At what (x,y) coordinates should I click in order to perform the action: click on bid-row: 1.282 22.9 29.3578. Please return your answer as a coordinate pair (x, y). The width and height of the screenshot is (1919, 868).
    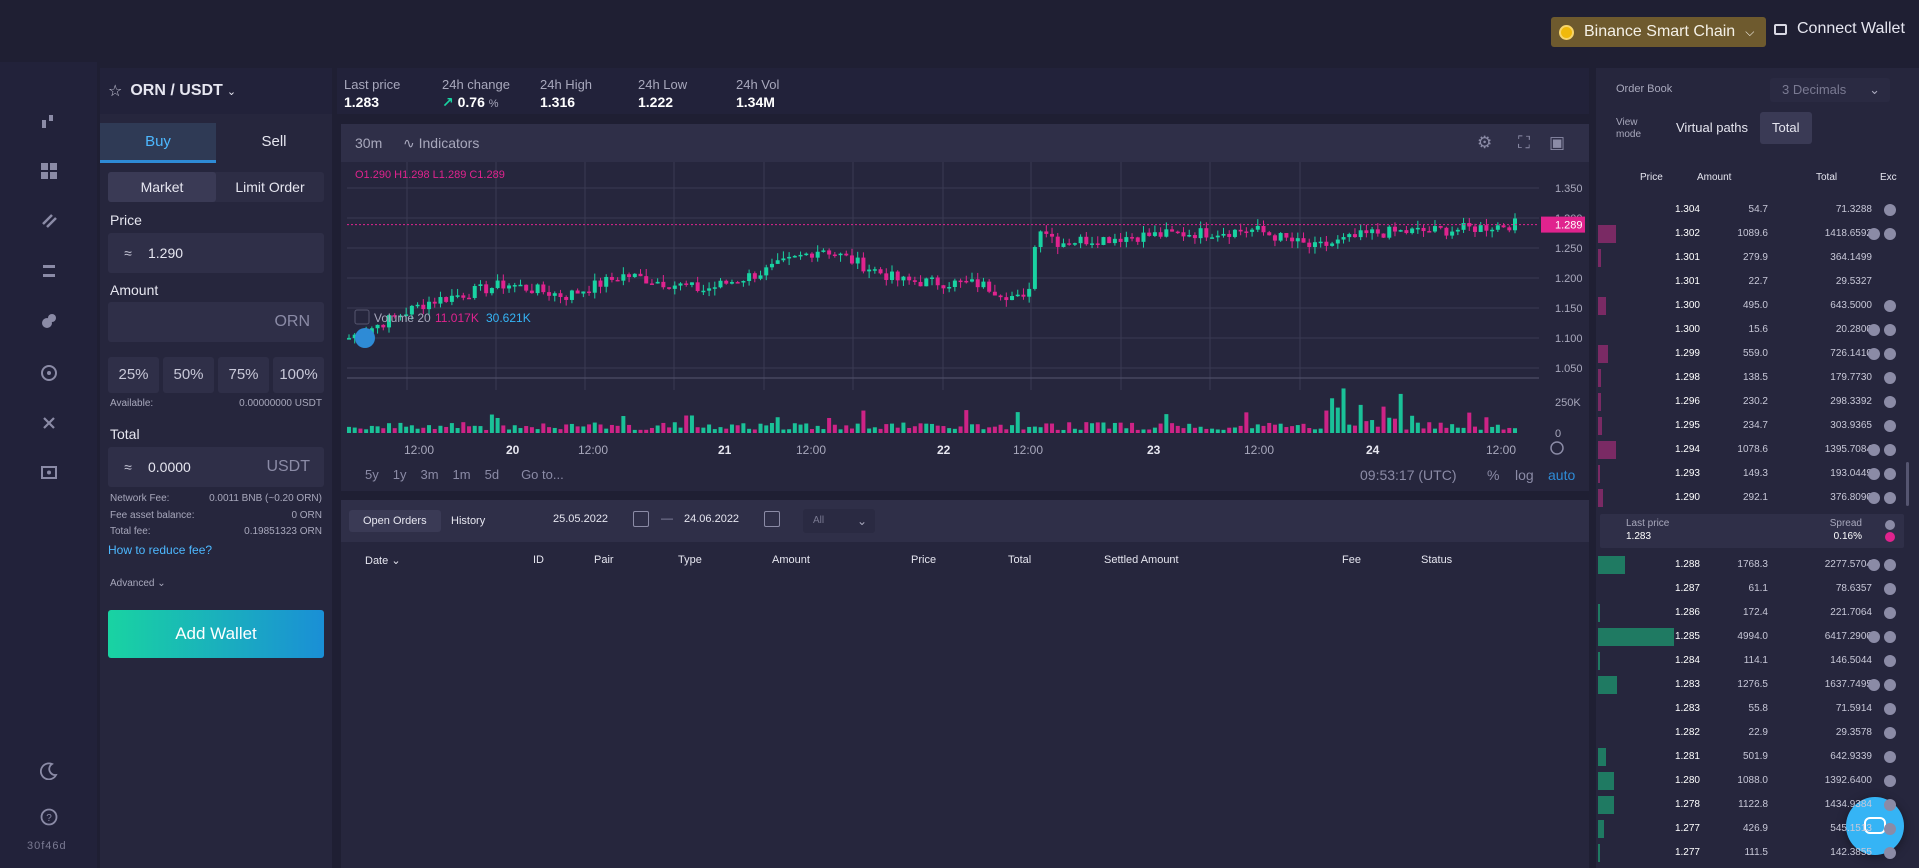
    Looking at the image, I should click on (1746, 733).